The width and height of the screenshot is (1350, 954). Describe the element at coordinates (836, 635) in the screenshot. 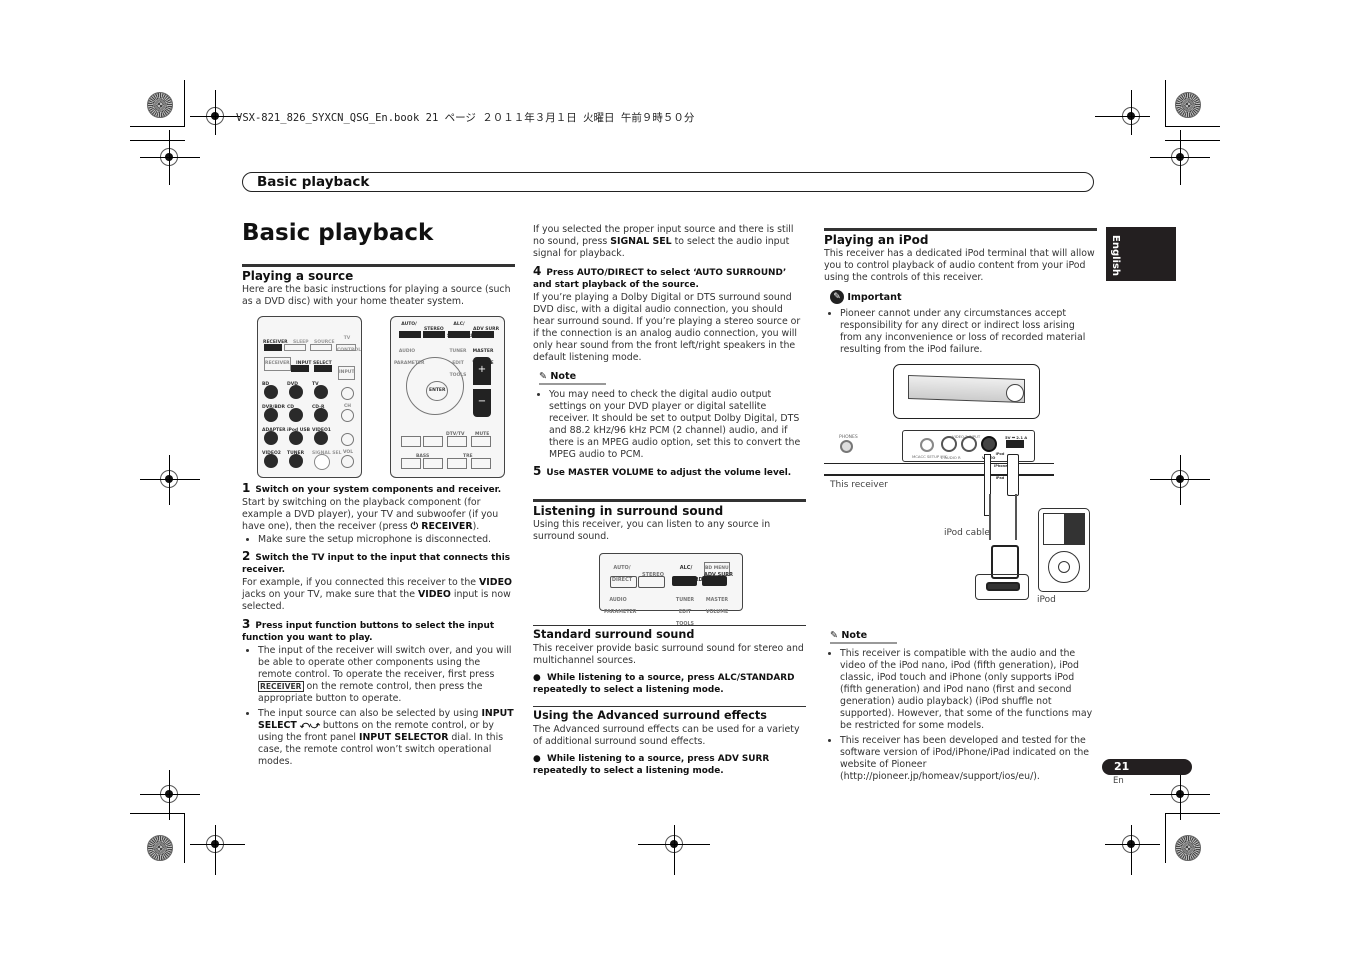

I see `pencil-icon: ✎` at that location.